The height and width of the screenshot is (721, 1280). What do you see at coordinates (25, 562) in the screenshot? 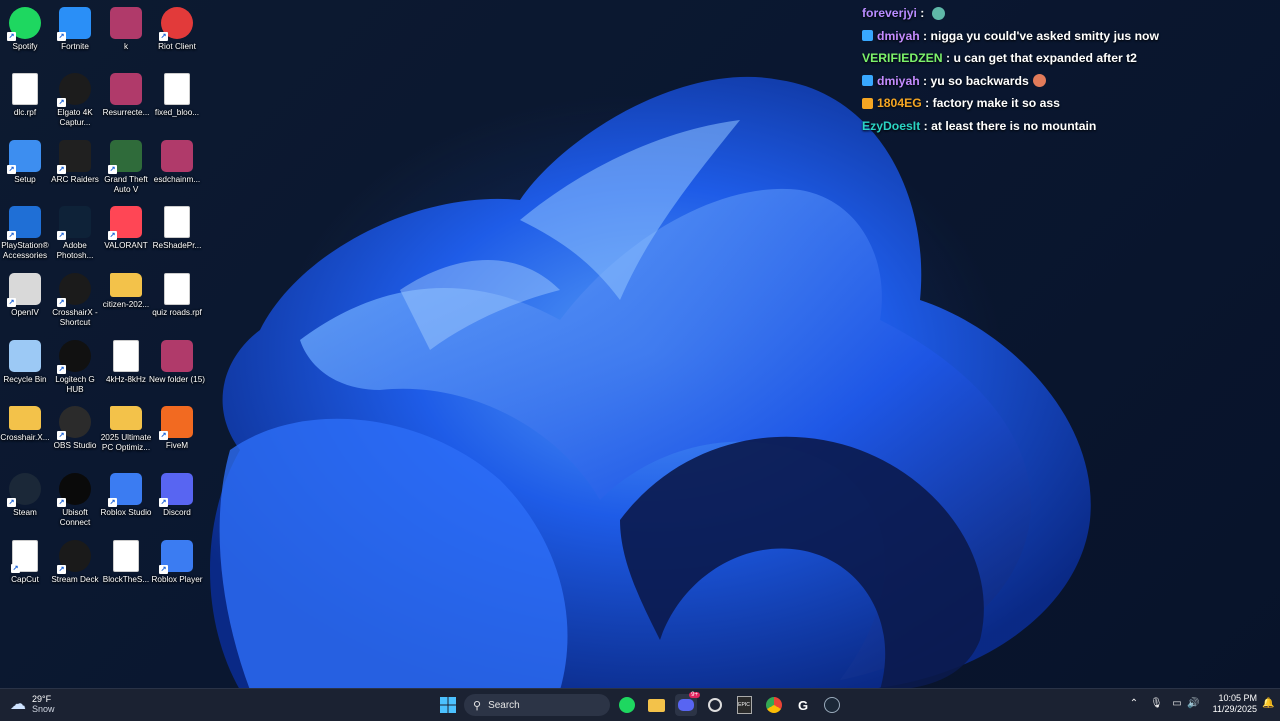
I see `desktop-icon-capcut: ↗ CapCut` at bounding box center [25, 562].